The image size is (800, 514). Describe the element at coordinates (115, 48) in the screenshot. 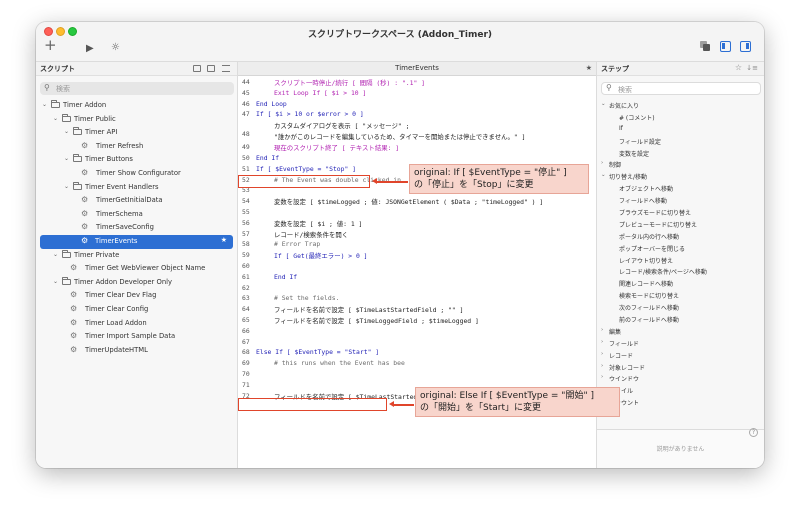

I see `debug-script-icon: ☼` at that location.